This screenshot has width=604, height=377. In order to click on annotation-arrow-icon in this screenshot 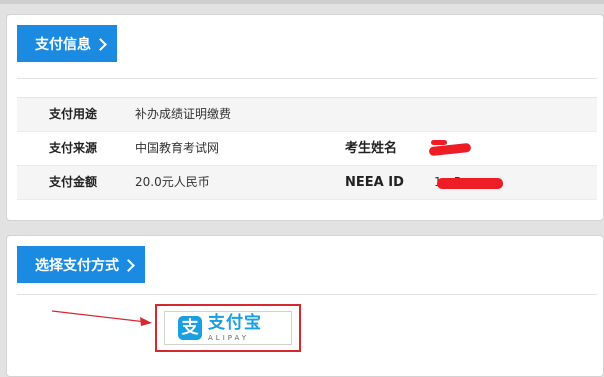, I will do `click(101, 318)`.